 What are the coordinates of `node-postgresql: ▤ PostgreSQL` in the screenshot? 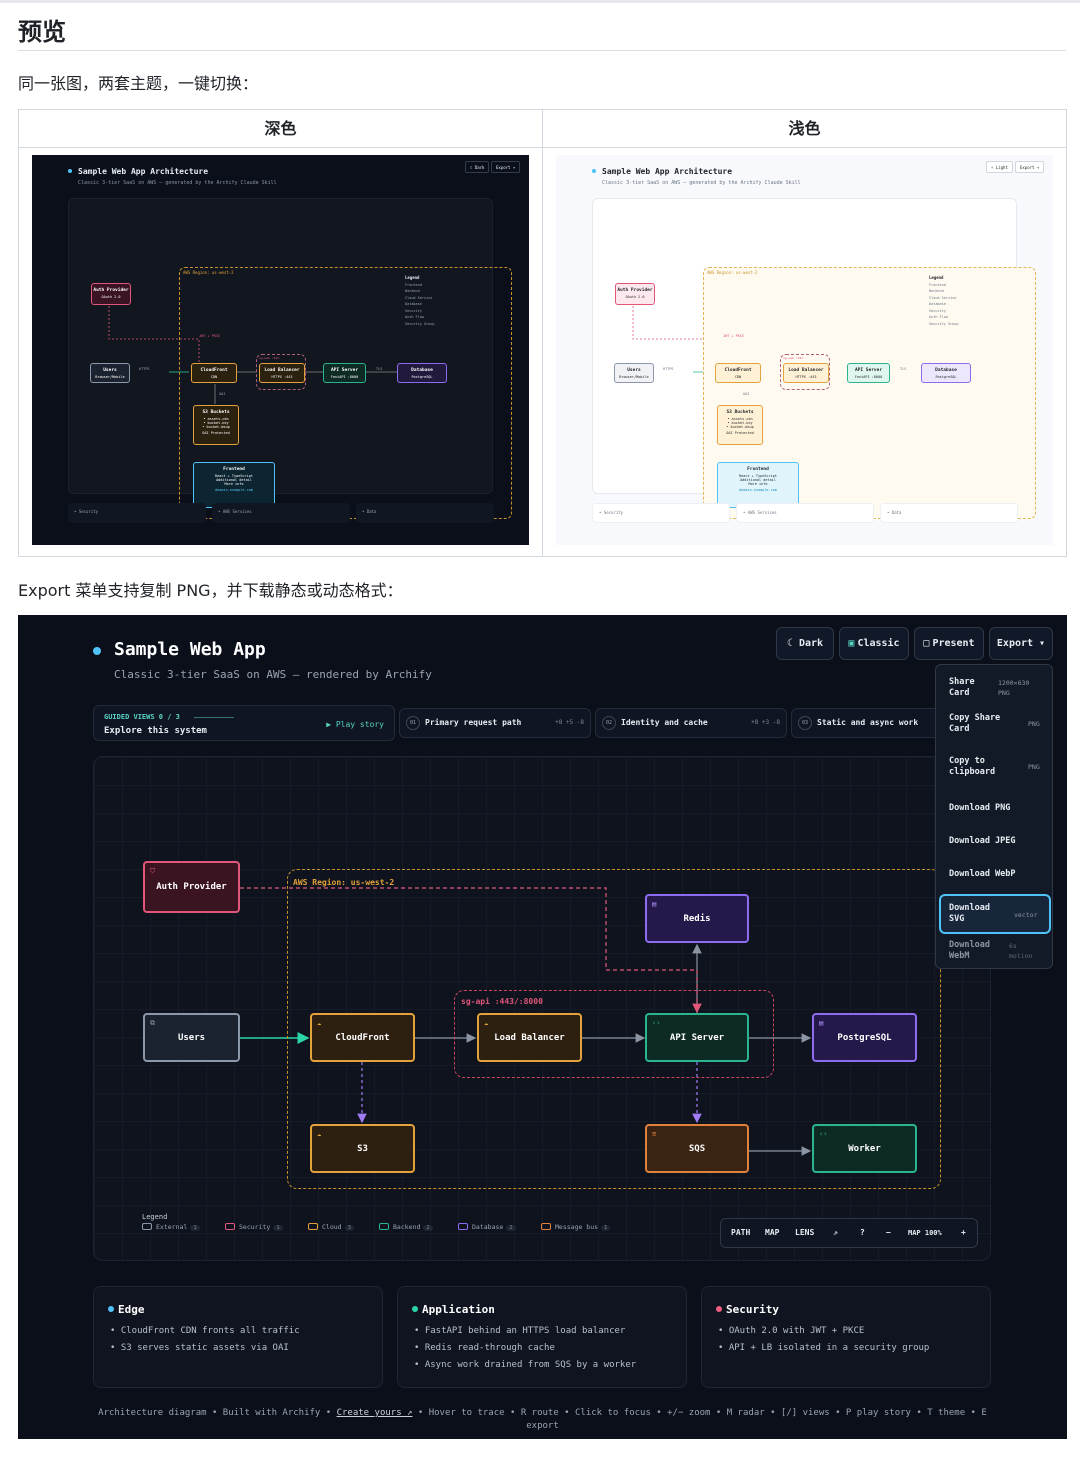 It's located at (864, 1037).